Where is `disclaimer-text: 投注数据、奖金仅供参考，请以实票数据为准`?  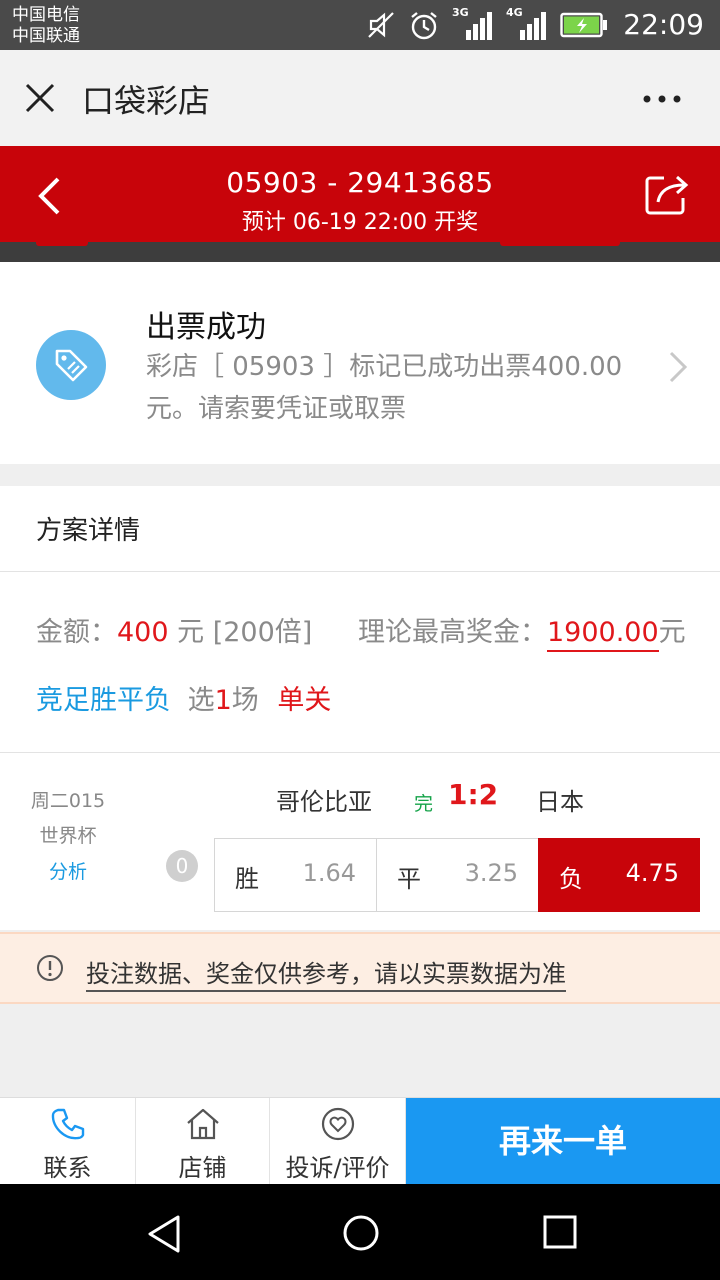
disclaimer-text: 投注数据、奖金仅供参考，请以实票数据为准 is located at coordinates (326, 973).